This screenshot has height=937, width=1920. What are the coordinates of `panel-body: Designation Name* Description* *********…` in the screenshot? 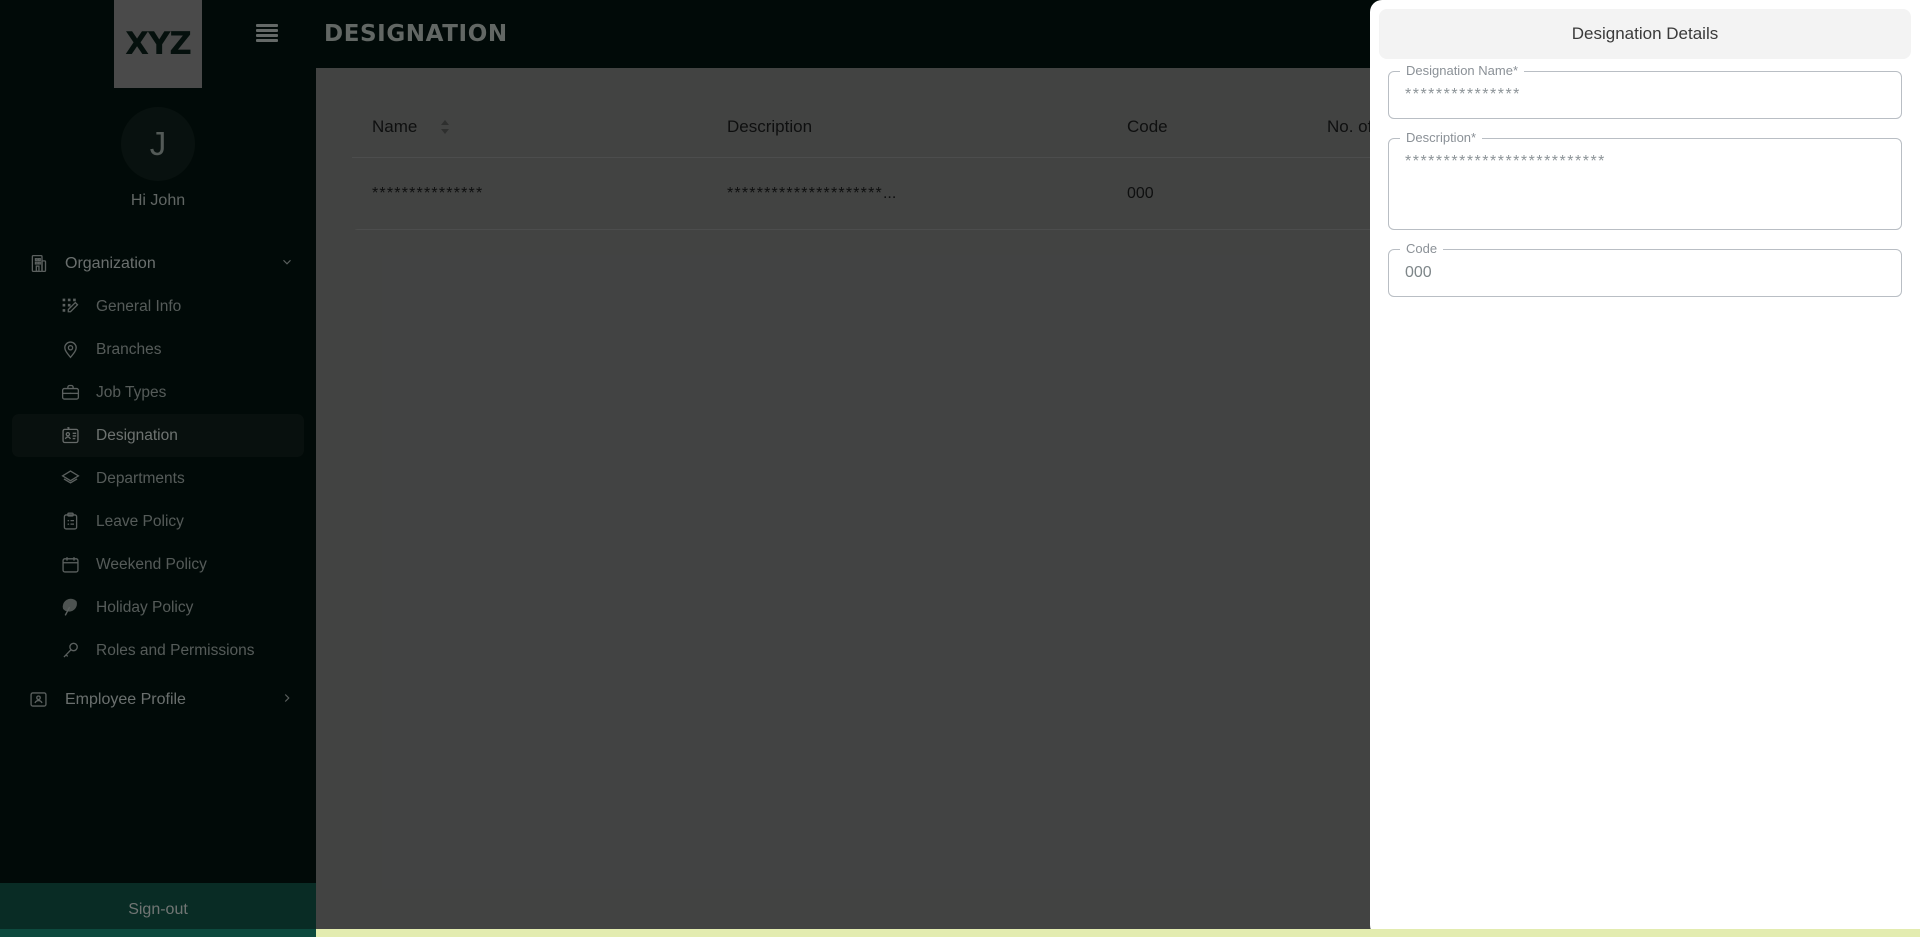 It's located at (1645, 178).